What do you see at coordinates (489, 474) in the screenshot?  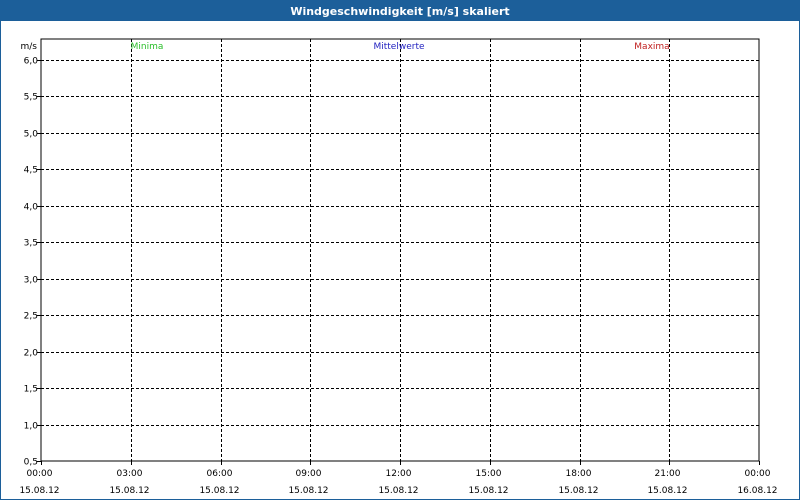 I see `x-tick-time: 15:00` at bounding box center [489, 474].